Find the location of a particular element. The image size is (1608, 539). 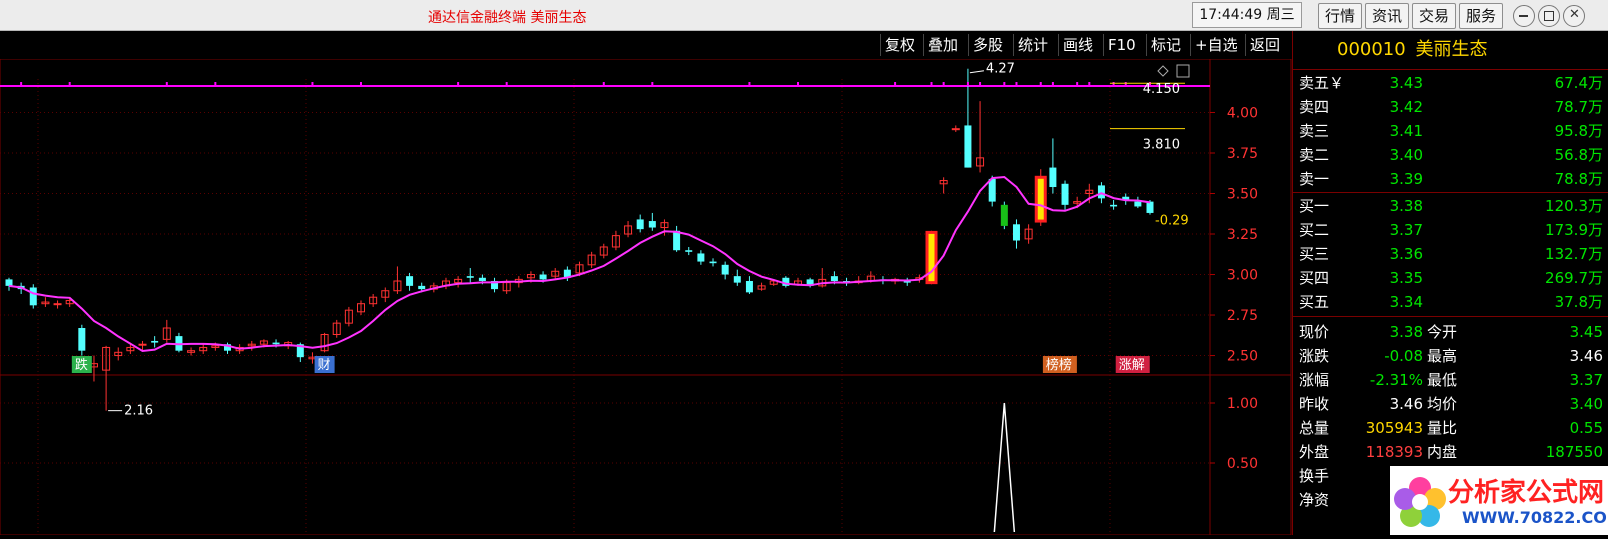

buy-price: 3.35 is located at coordinates (1406, 278).